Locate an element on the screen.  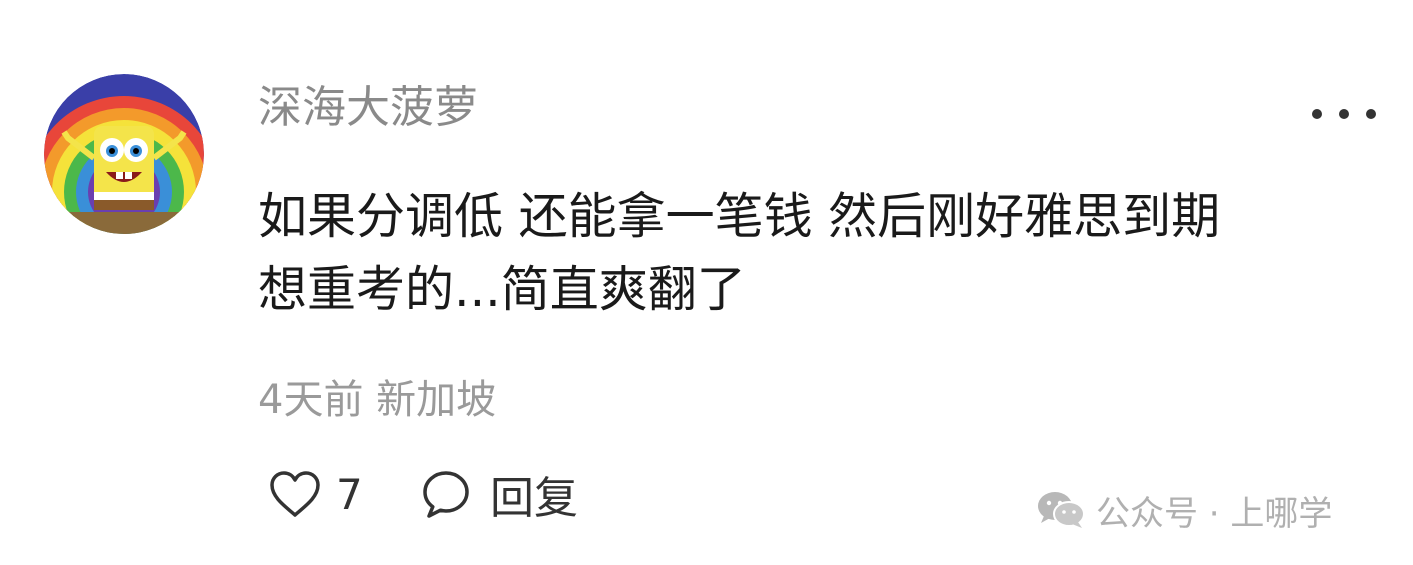
watermark: 公众号 · 上哪学 is located at coordinates (1184, 511).